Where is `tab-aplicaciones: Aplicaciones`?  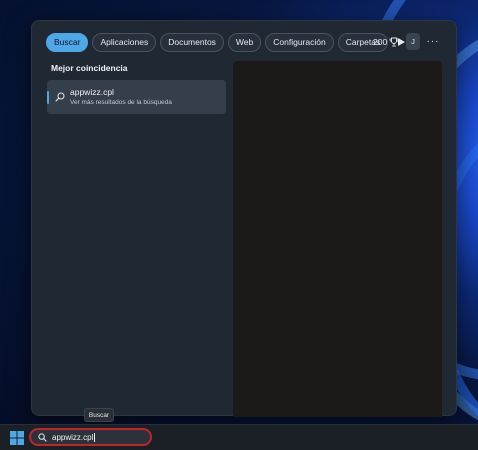
tab-aplicaciones: Aplicaciones is located at coordinates (124, 42).